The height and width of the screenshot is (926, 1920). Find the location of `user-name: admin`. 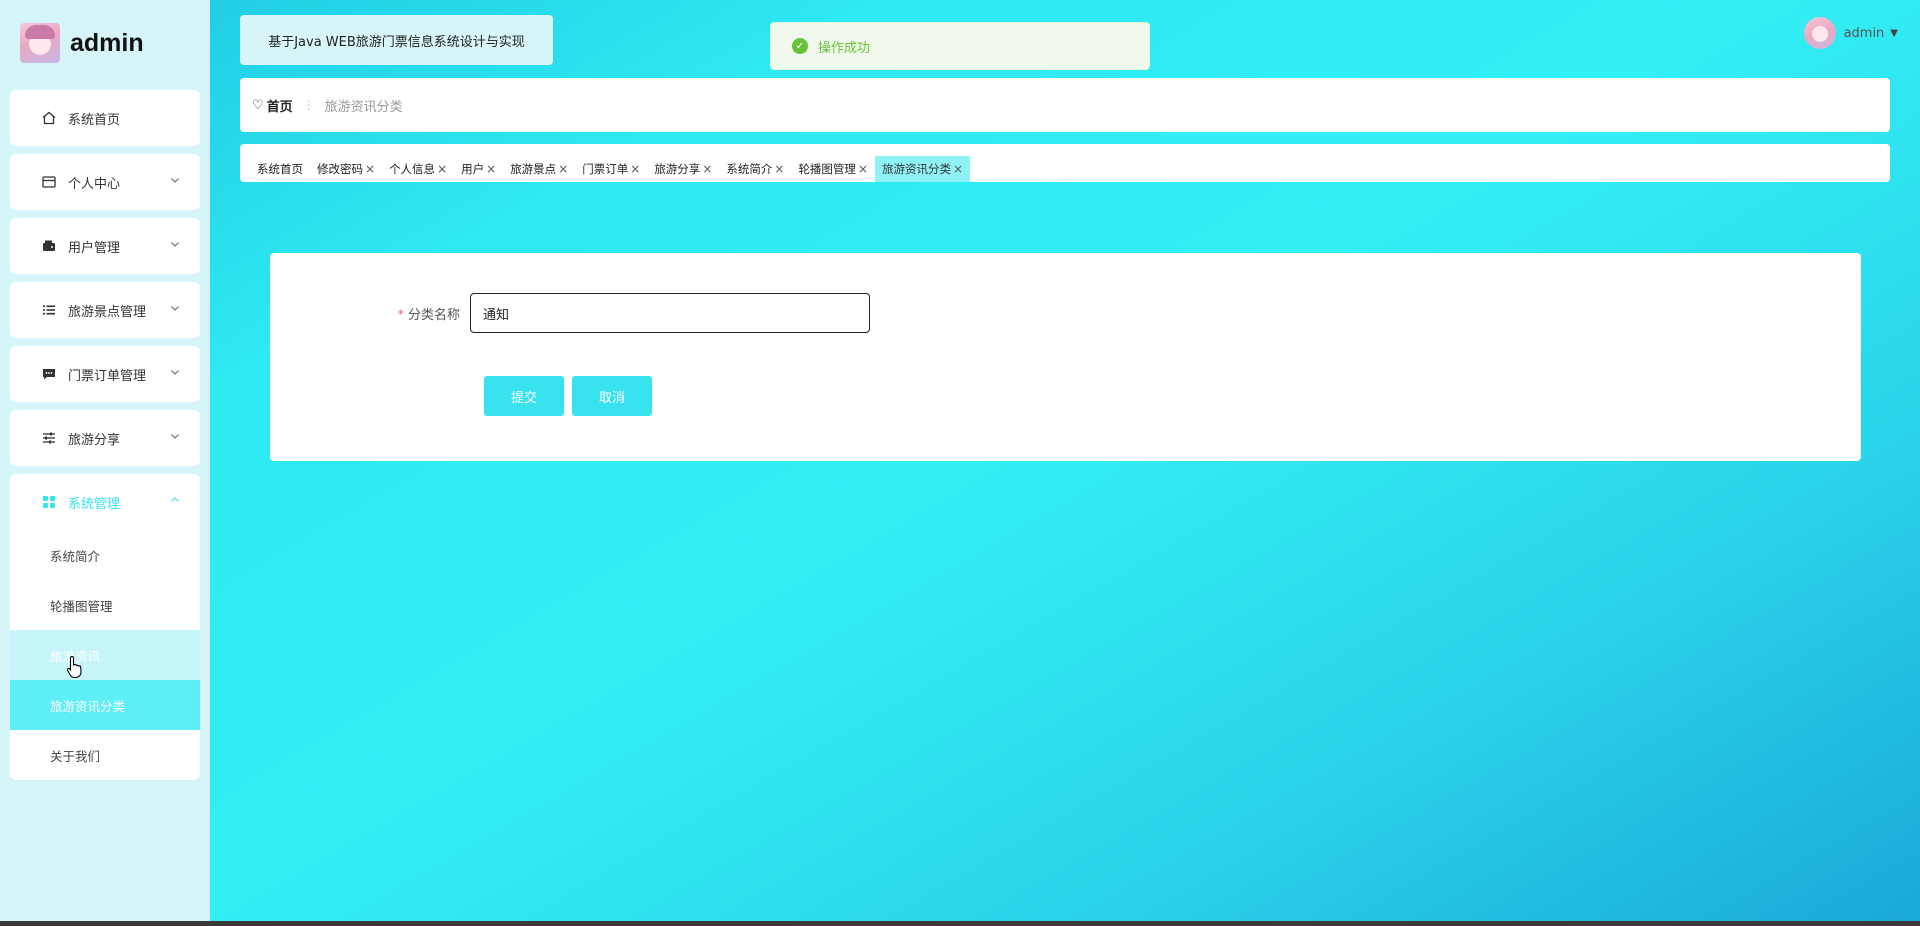

user-name: admin is located at coordinates (1864, 33).